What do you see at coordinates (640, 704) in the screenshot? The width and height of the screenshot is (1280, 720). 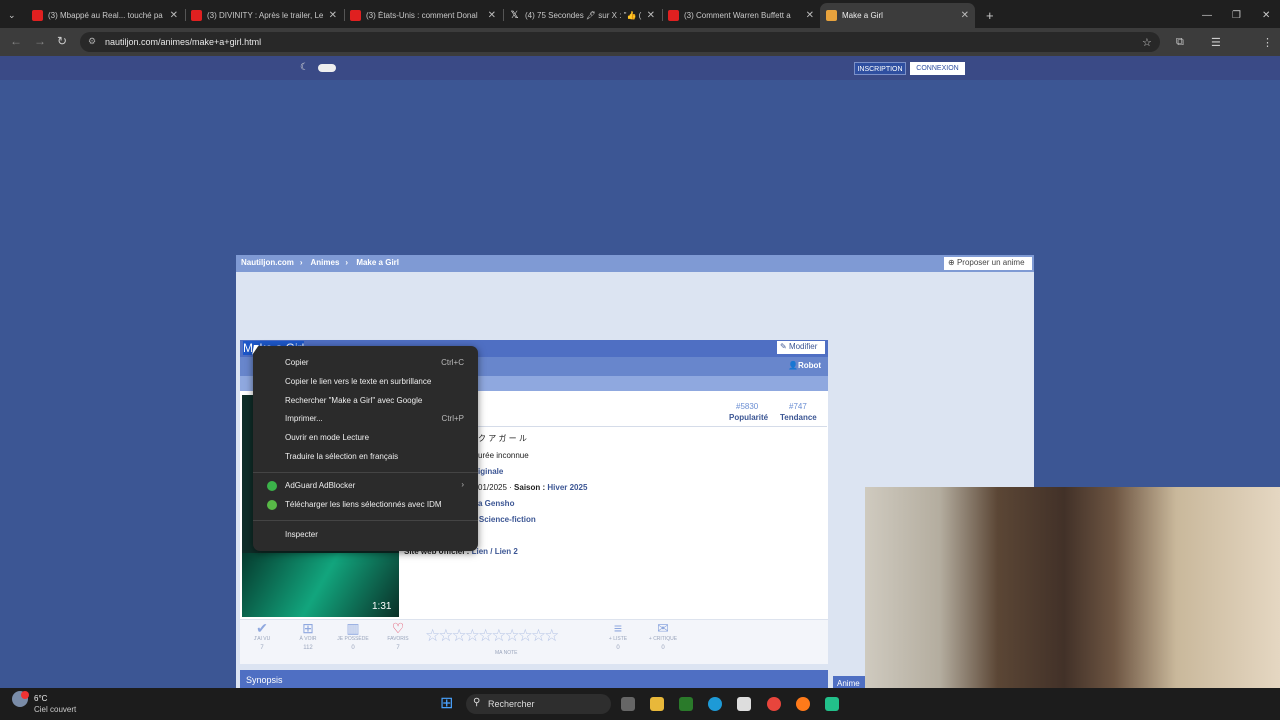 I see `taskbar` at bounding box center [640, 704].